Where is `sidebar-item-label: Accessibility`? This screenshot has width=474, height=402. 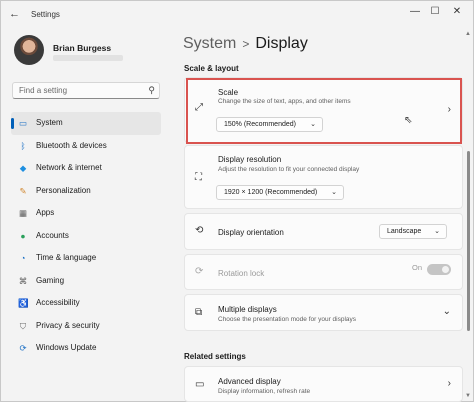
sidebar-item-label: Accessibility is located at coordinates (58, 302).